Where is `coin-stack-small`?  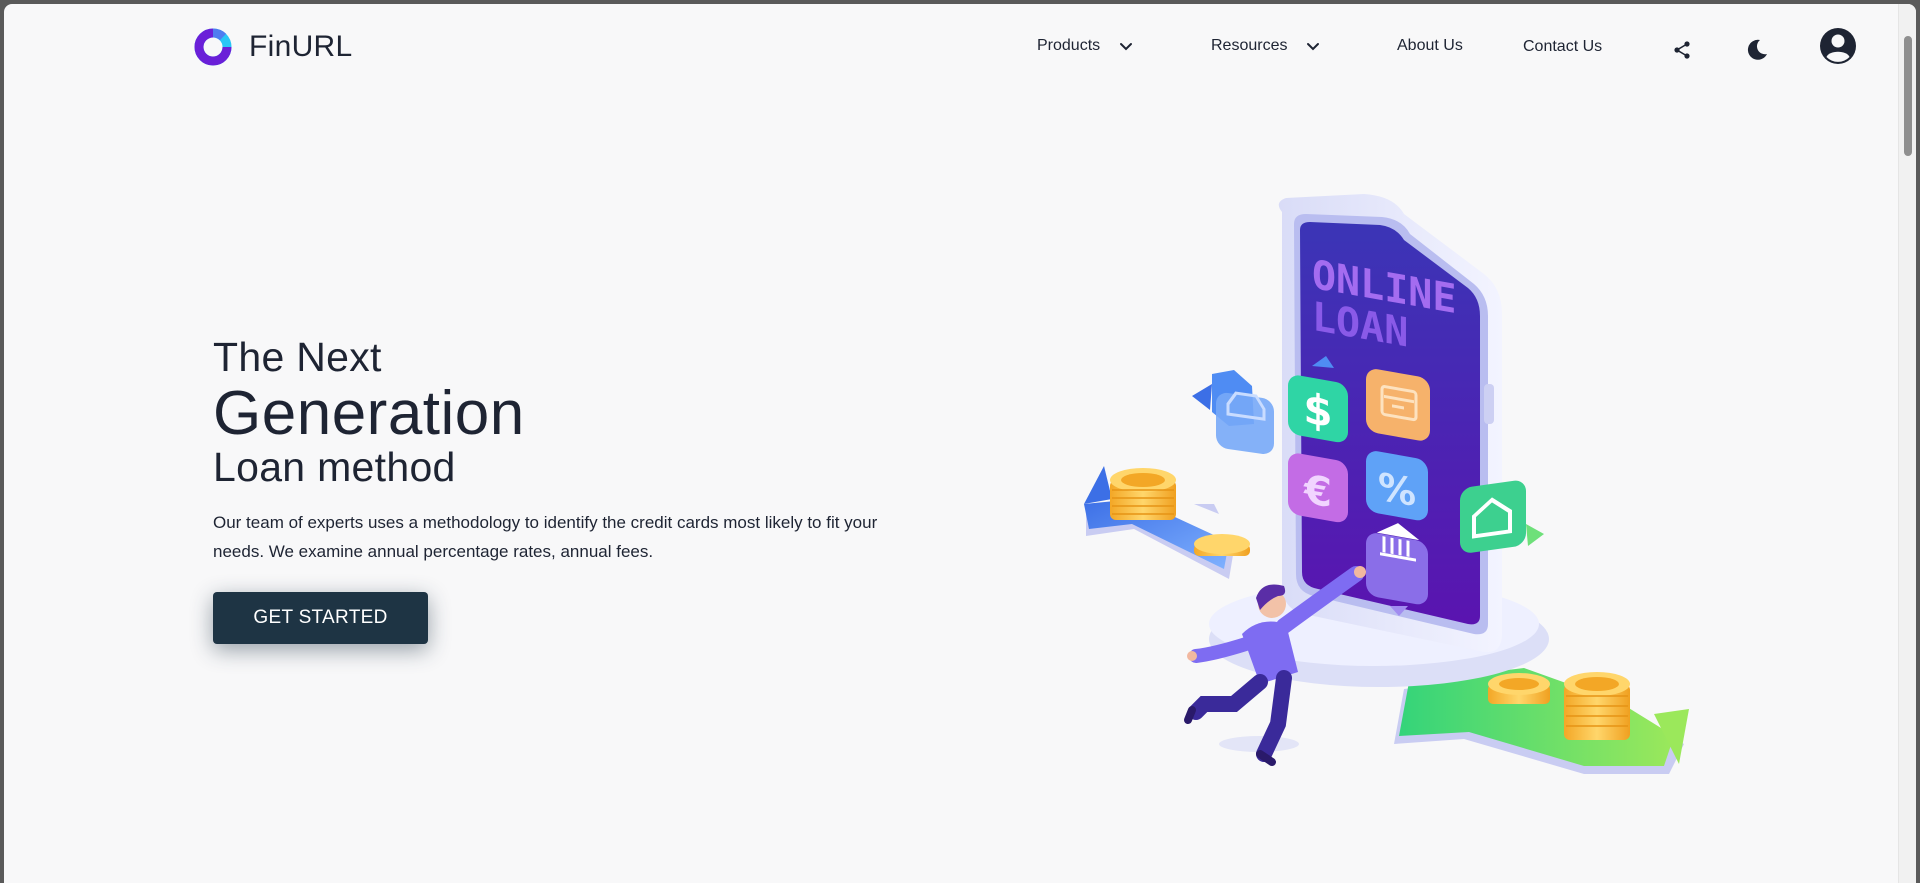 coin-stack-small is located at coordinates (1222, 545).